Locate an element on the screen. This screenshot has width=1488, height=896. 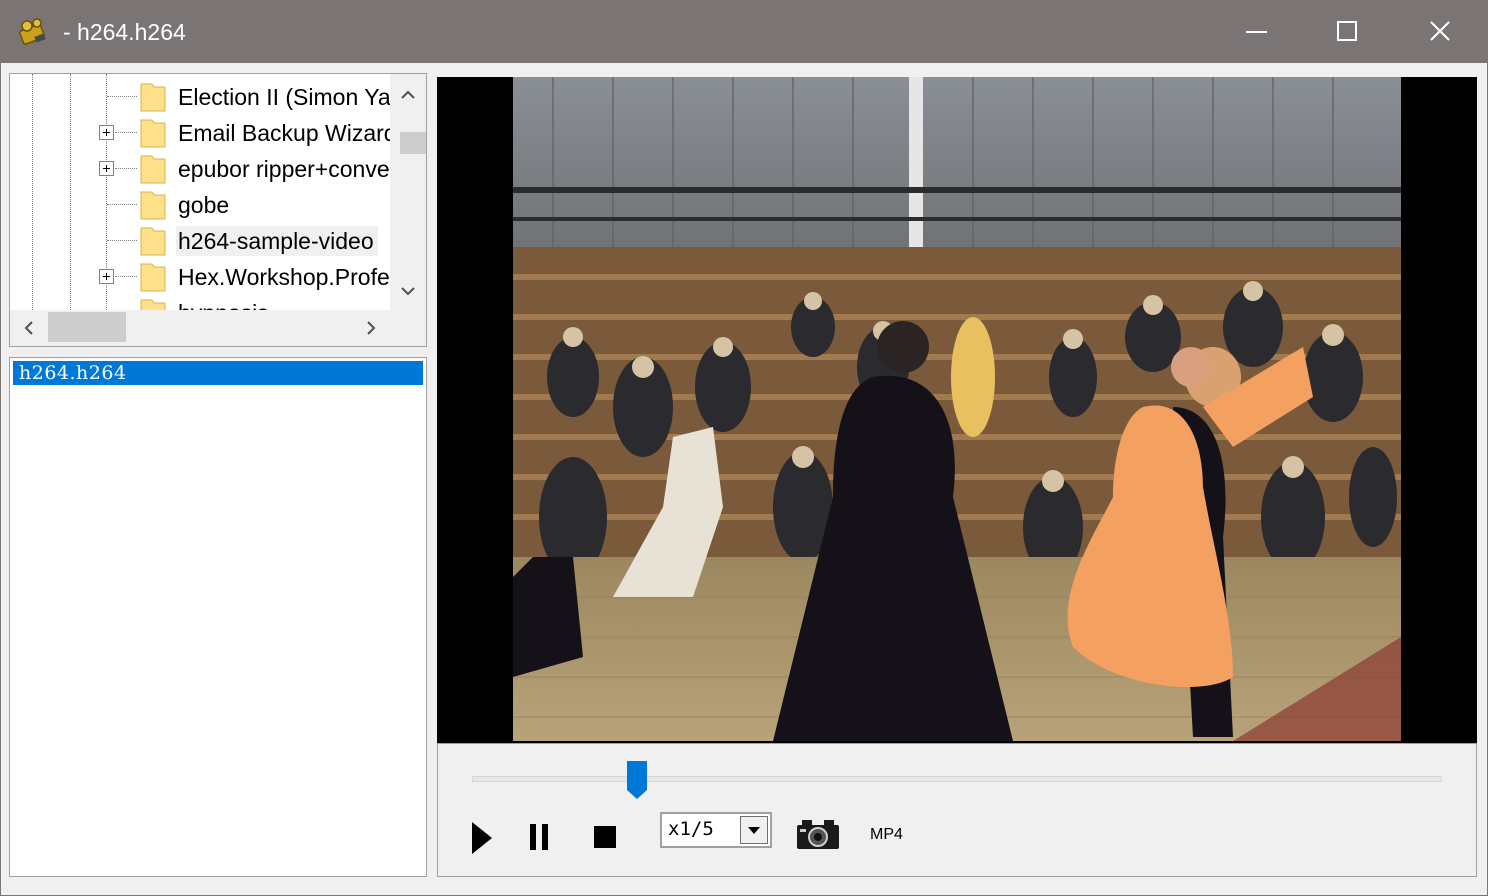
close-icon is located at coordinates (1440, 31).